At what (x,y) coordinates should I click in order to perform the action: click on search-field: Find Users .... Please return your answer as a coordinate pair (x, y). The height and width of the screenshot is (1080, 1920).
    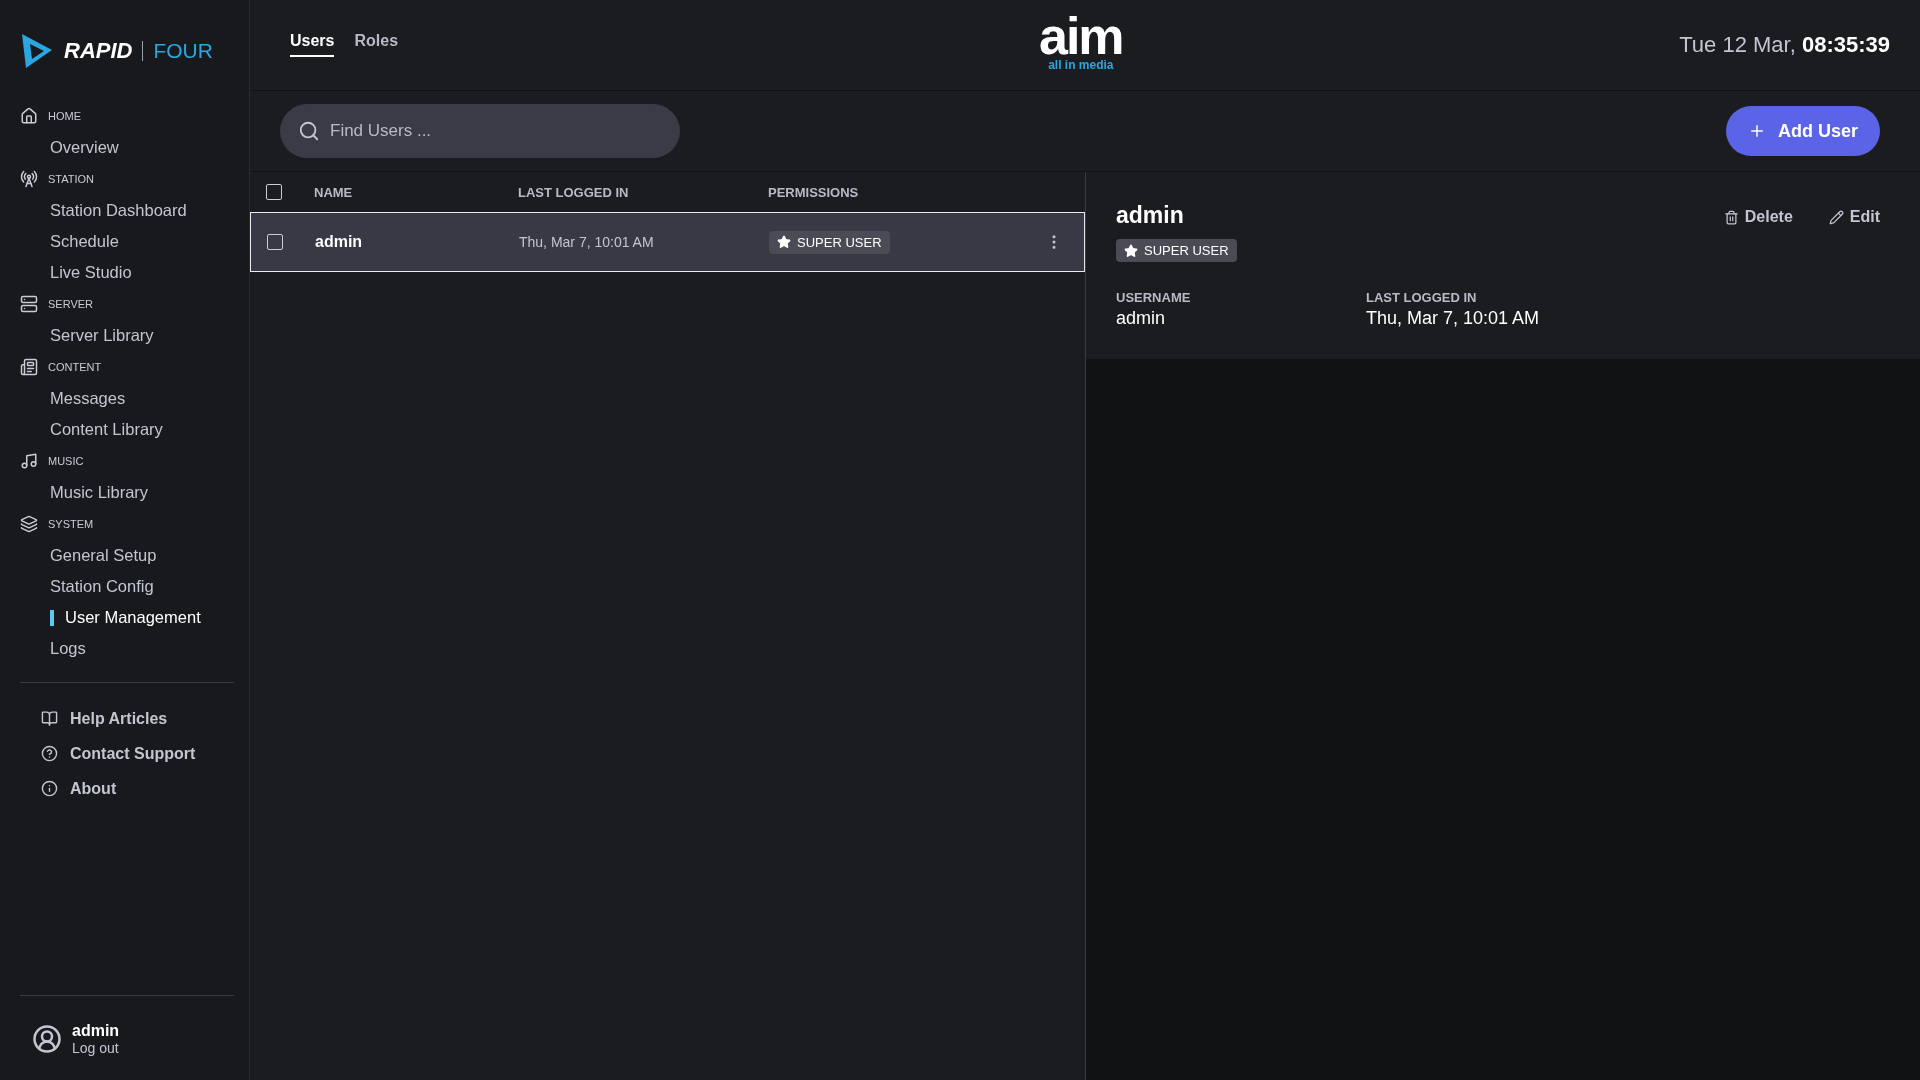
    Looking at the image, I should click on (480, 131).